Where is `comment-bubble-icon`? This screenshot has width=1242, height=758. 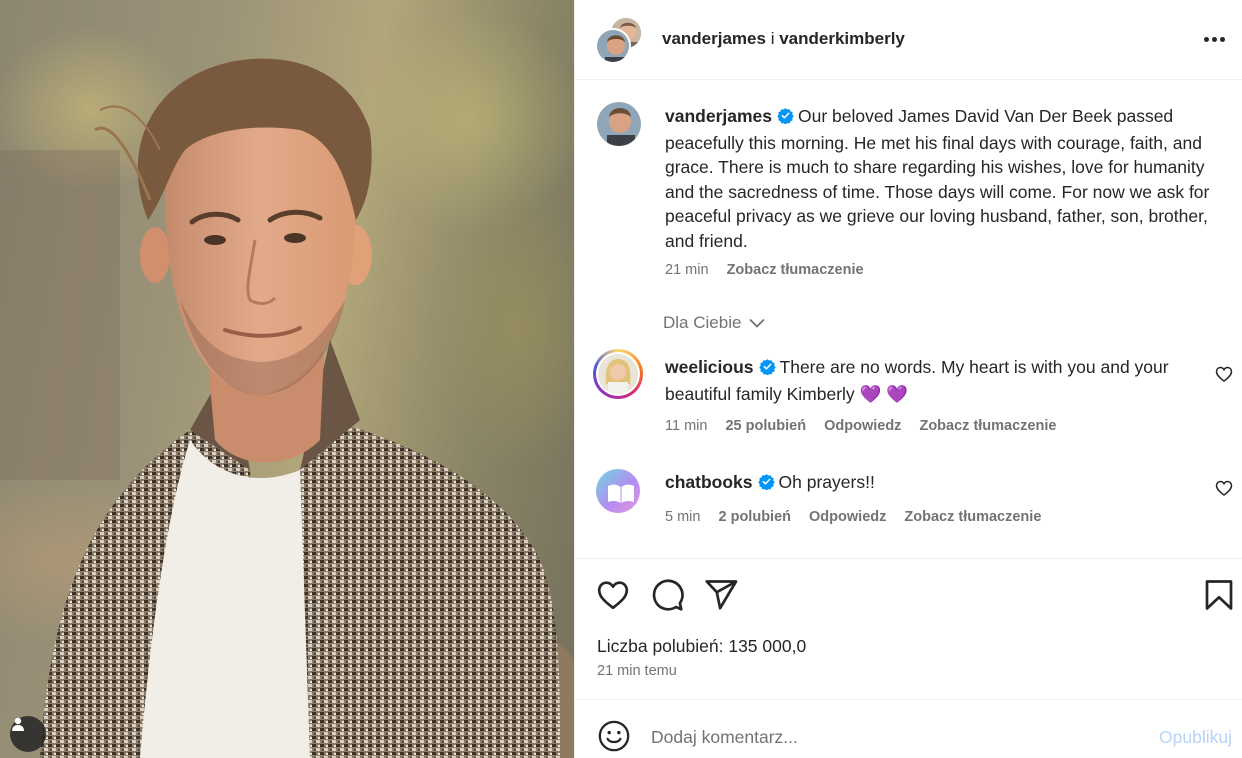 comment-bubble-icon is located at coordinates (667, 595).